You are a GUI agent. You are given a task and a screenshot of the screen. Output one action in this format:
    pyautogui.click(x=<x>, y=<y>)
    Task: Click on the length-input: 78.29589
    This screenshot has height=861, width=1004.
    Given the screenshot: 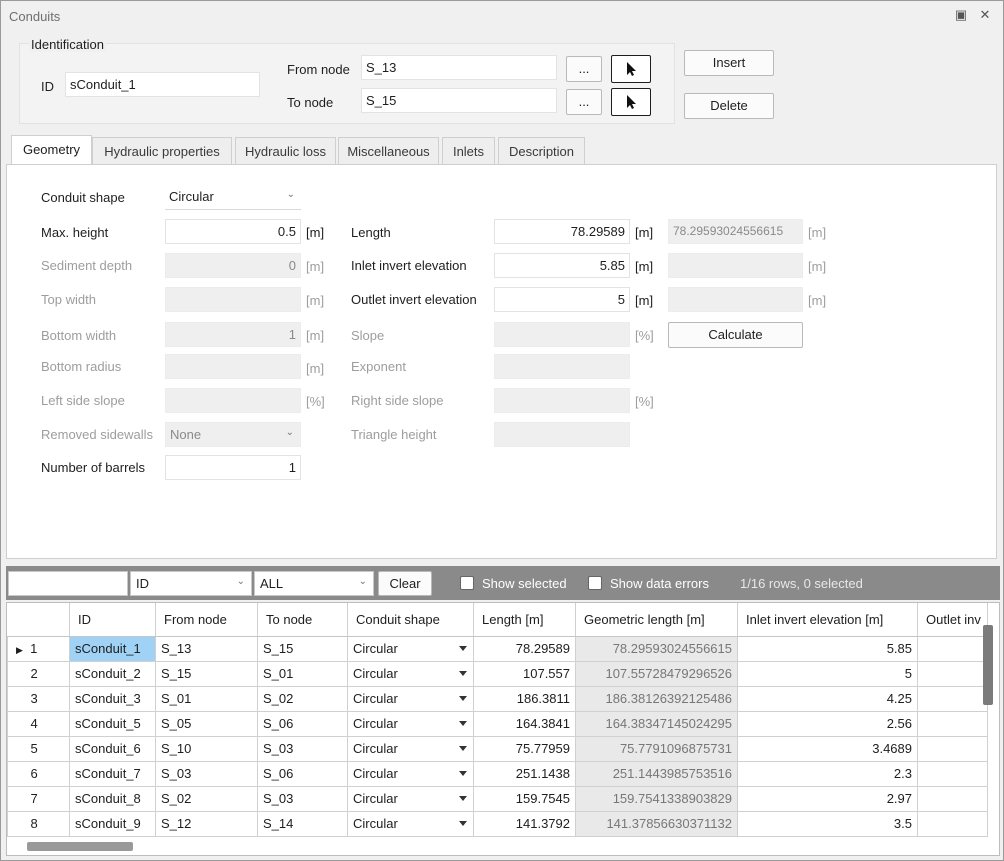 What is the action you would take?
    pyautogui.click(x=562, y=231)
    